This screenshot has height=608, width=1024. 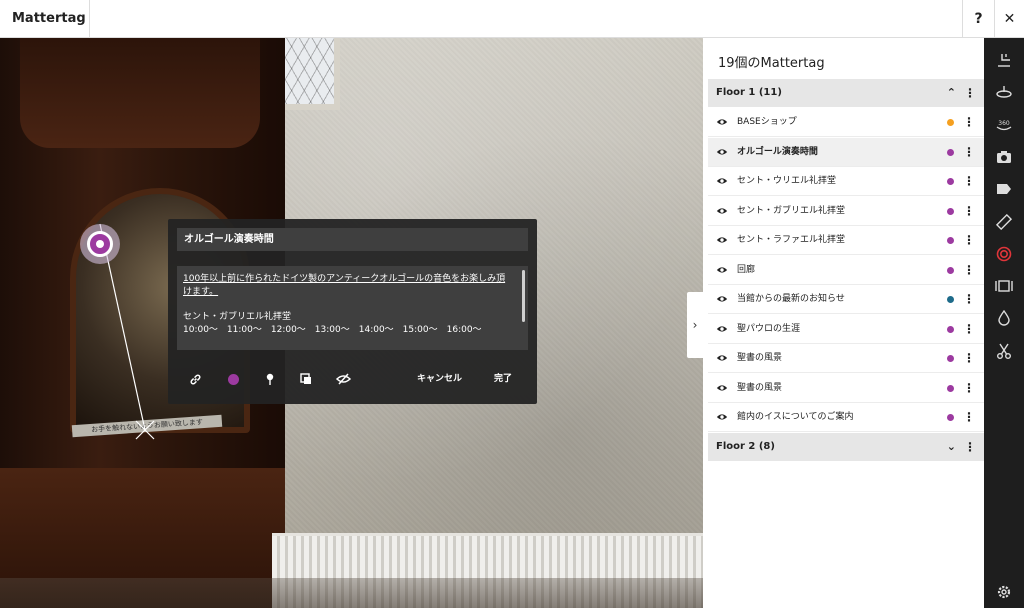 What do you see at coordinates (1004, 254) in the screenshot?
I see `mattertag-icon` at bounding box center [1004, 254].